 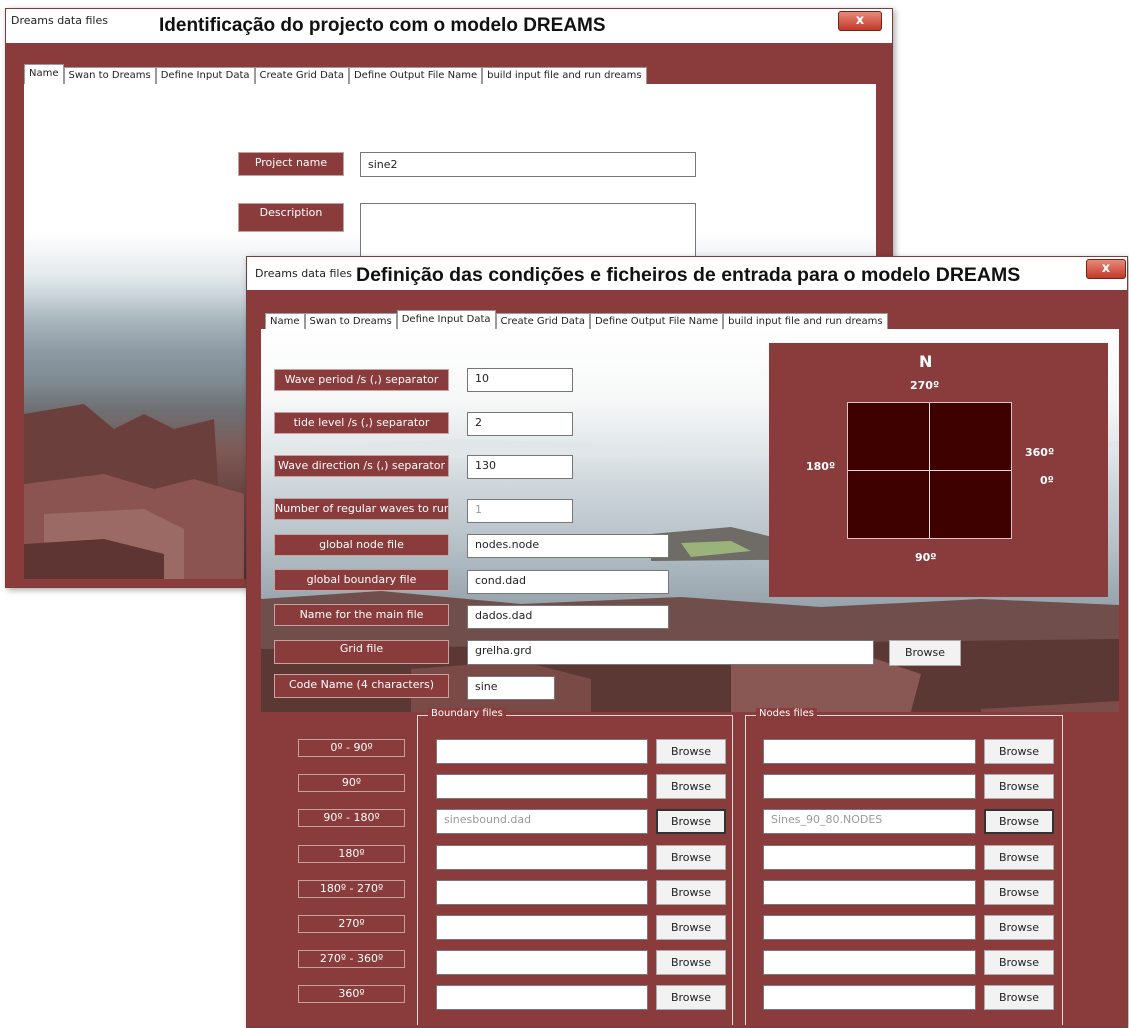 I want to click on nodes-file-input: Sines_90_80.NODES, so click(x=869, y=822).